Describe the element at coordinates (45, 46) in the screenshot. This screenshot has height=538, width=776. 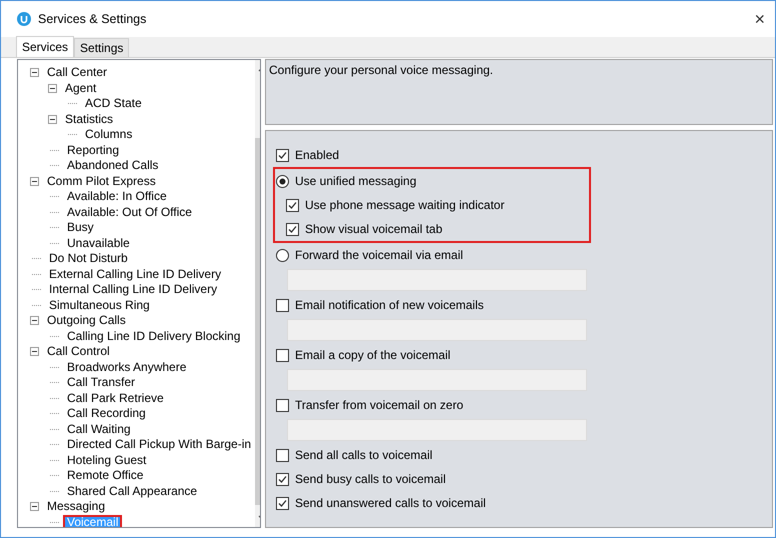
I see `tab: Services` at that location.